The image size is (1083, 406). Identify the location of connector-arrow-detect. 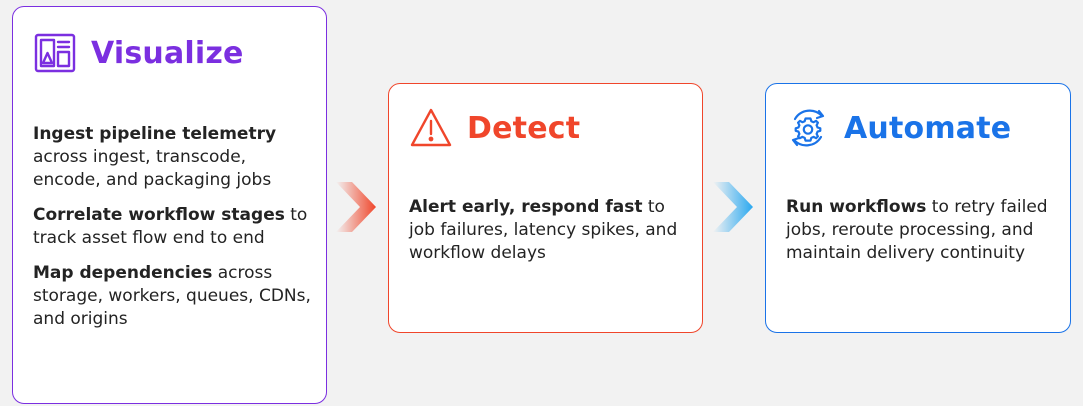
(356, 207).